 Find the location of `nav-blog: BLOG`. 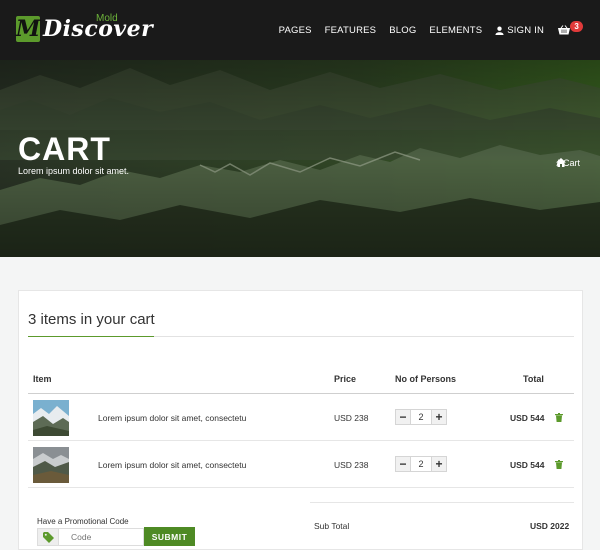

nav-blog: BLOG is located at coordinates (402, 30).